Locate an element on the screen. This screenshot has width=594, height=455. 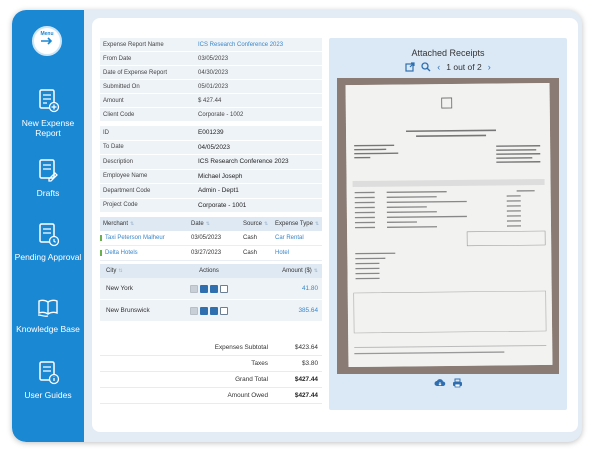
field-row: Client Code Corporate - 1002 is located at coordinates (211, 115).